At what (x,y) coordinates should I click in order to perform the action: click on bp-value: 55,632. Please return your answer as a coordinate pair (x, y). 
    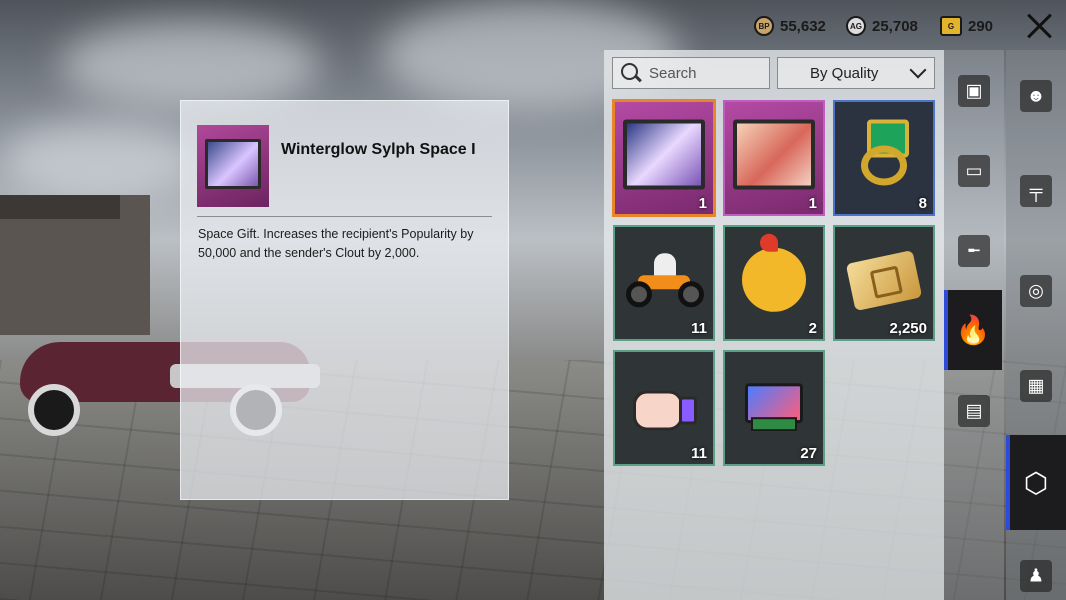
    Looking at the image, I should click on (803, 26).